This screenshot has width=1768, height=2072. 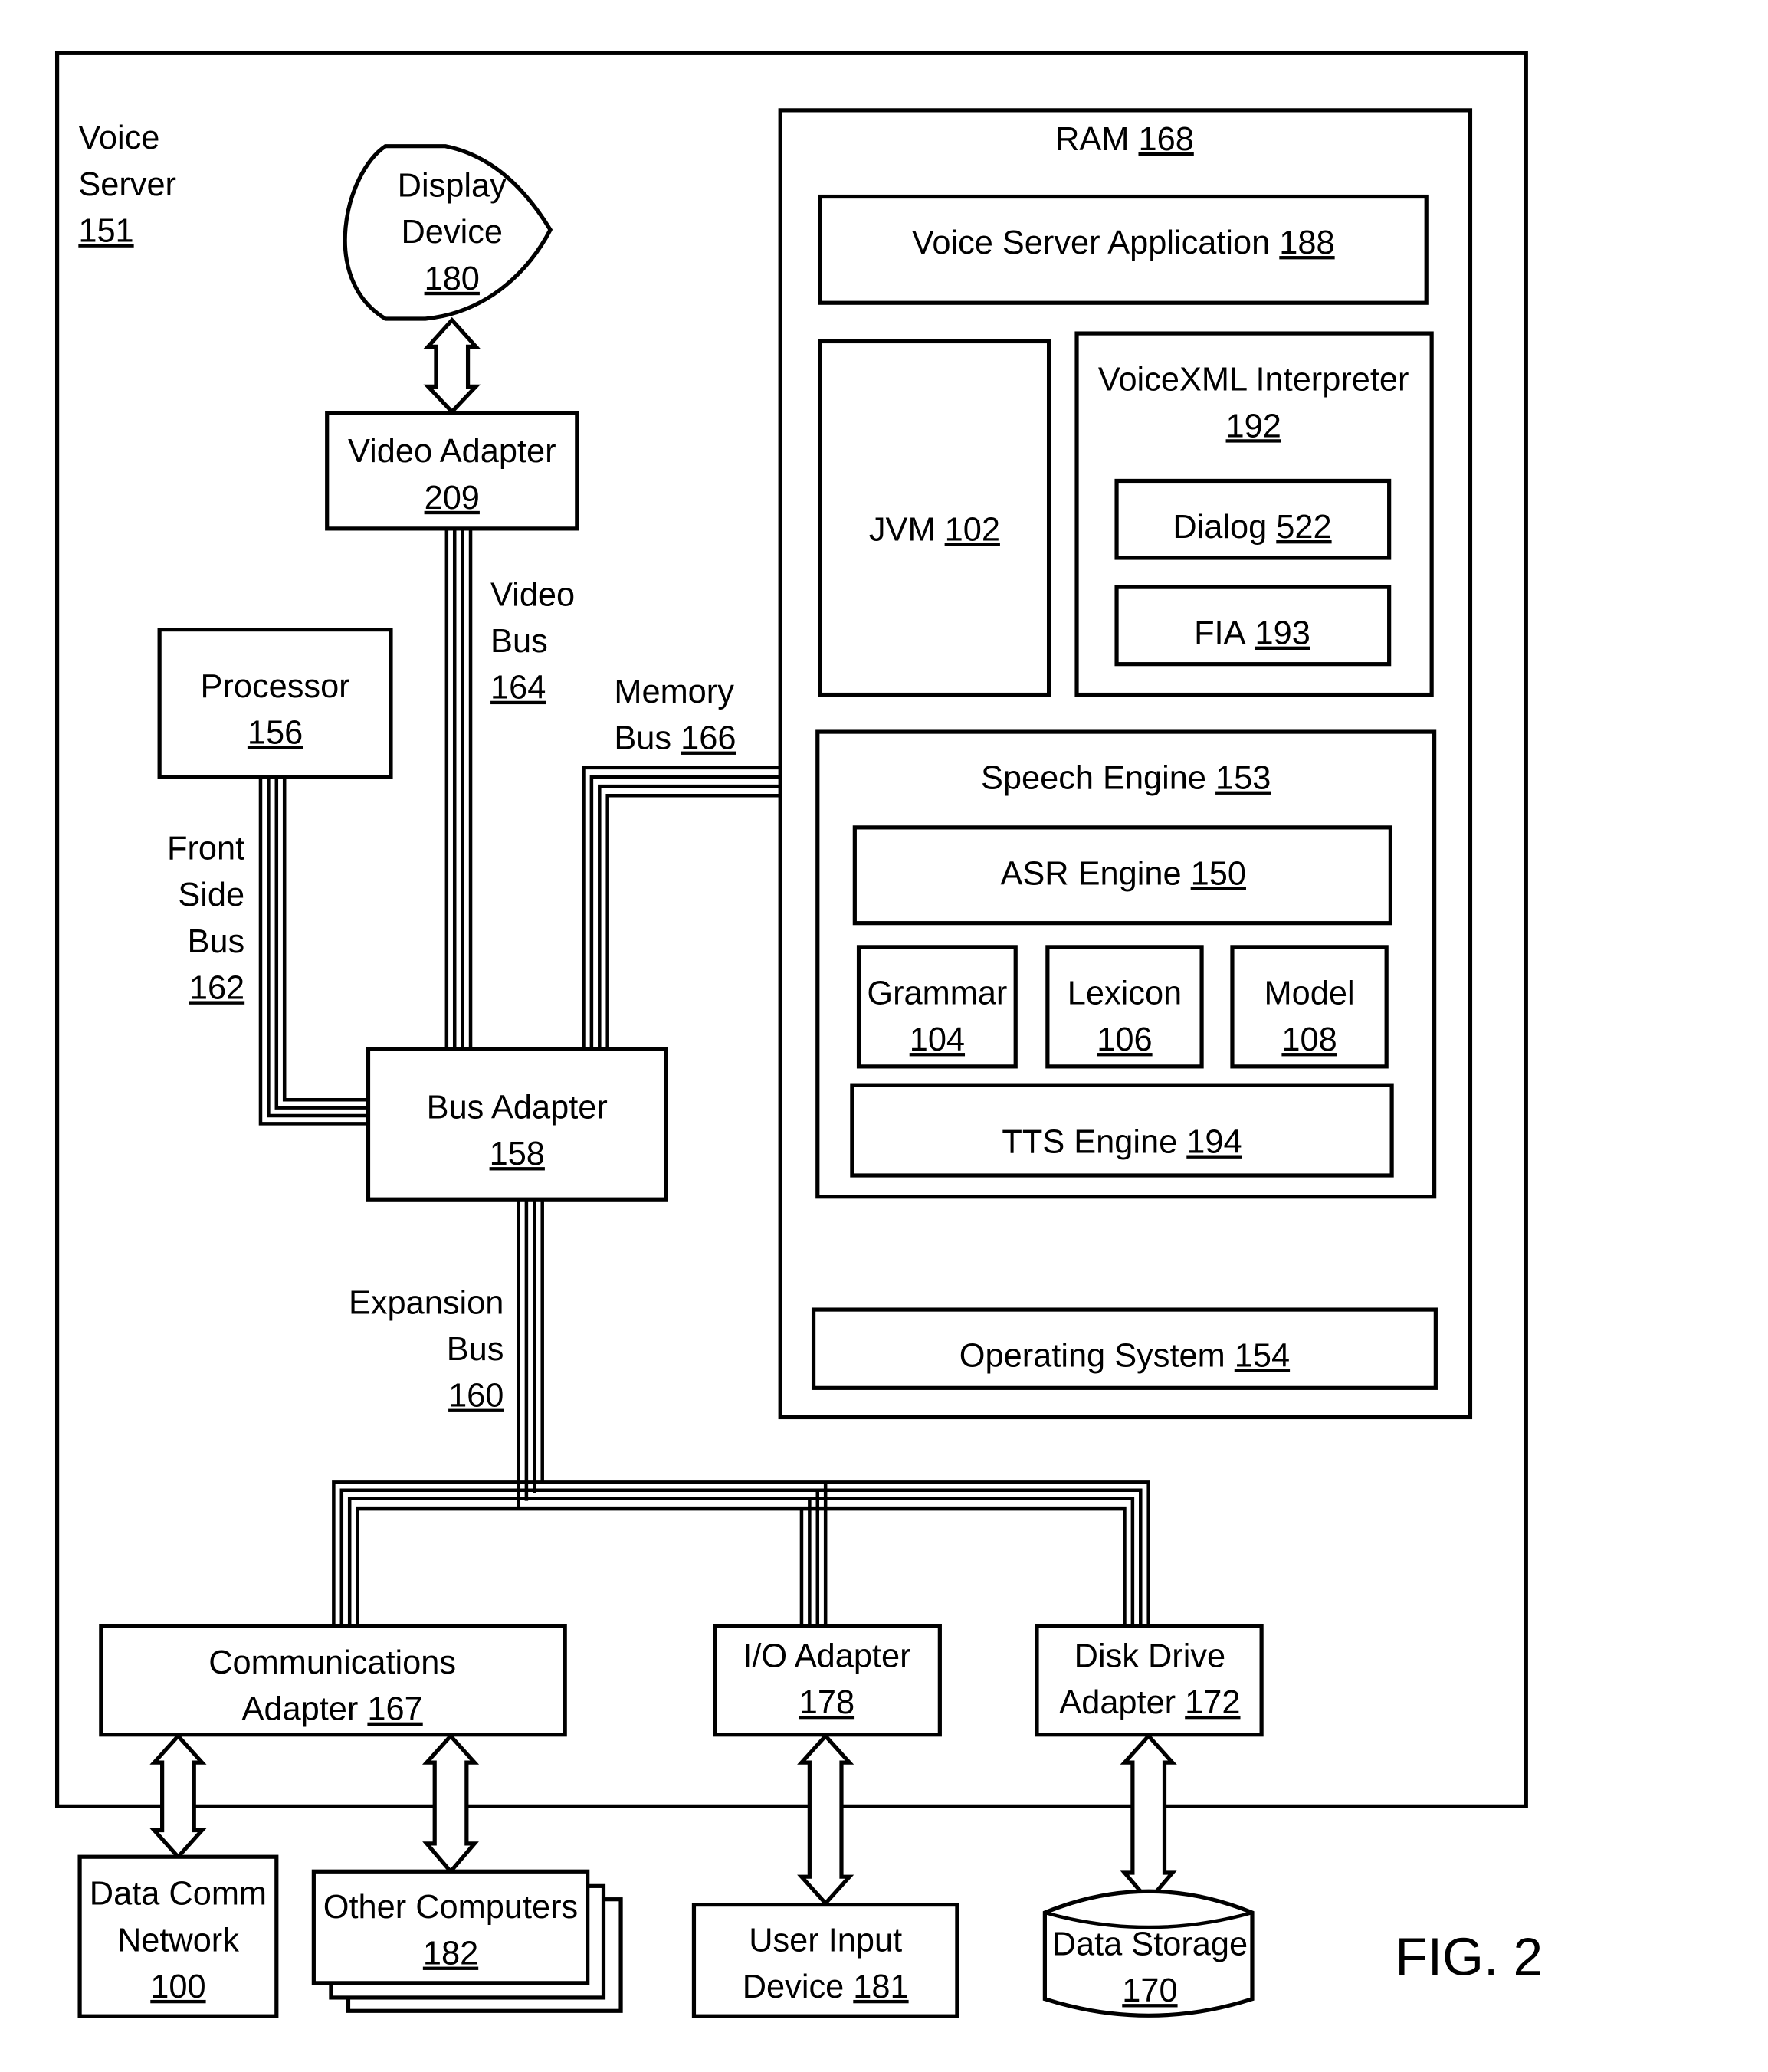 I want to click on disk-drive-adapter-label-line1: Disk Drive, so click(x=1149, y=1656).